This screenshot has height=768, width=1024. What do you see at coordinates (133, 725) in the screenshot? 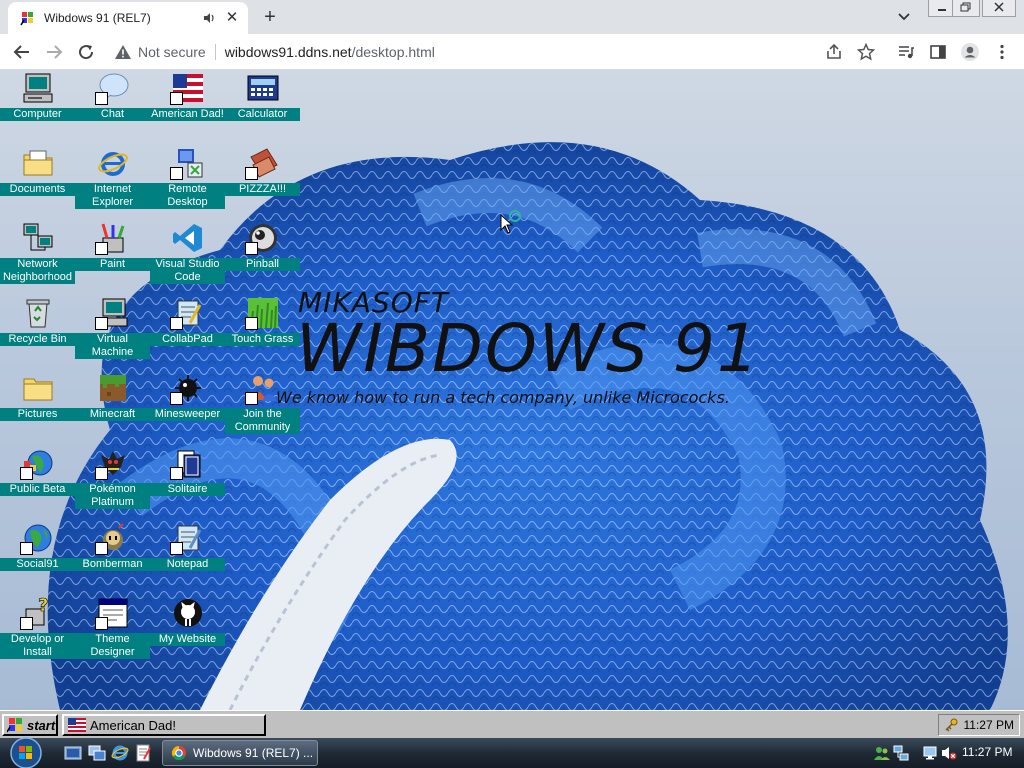
I see `taskbar-item-label: American Dad!` at bounding box center [133, 725].